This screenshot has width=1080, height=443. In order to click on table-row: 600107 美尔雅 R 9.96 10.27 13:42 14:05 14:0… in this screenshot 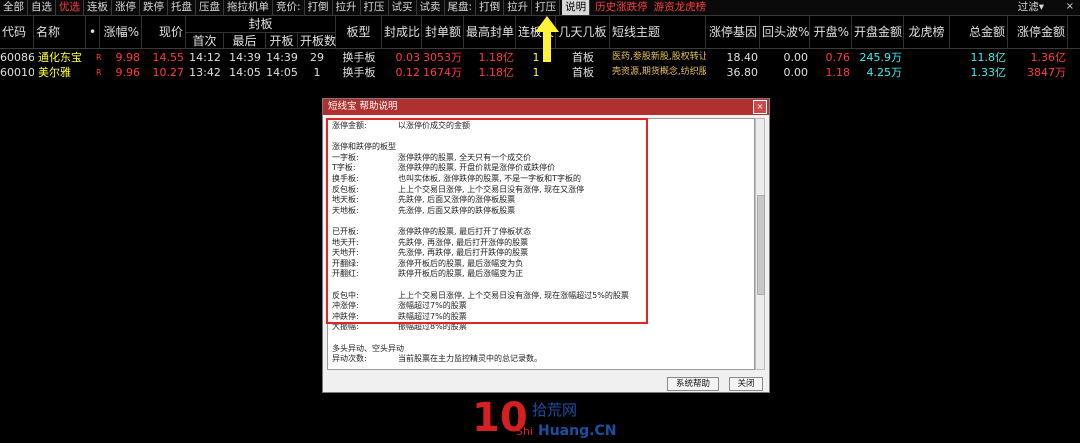, I will do `click(540, 72)`.